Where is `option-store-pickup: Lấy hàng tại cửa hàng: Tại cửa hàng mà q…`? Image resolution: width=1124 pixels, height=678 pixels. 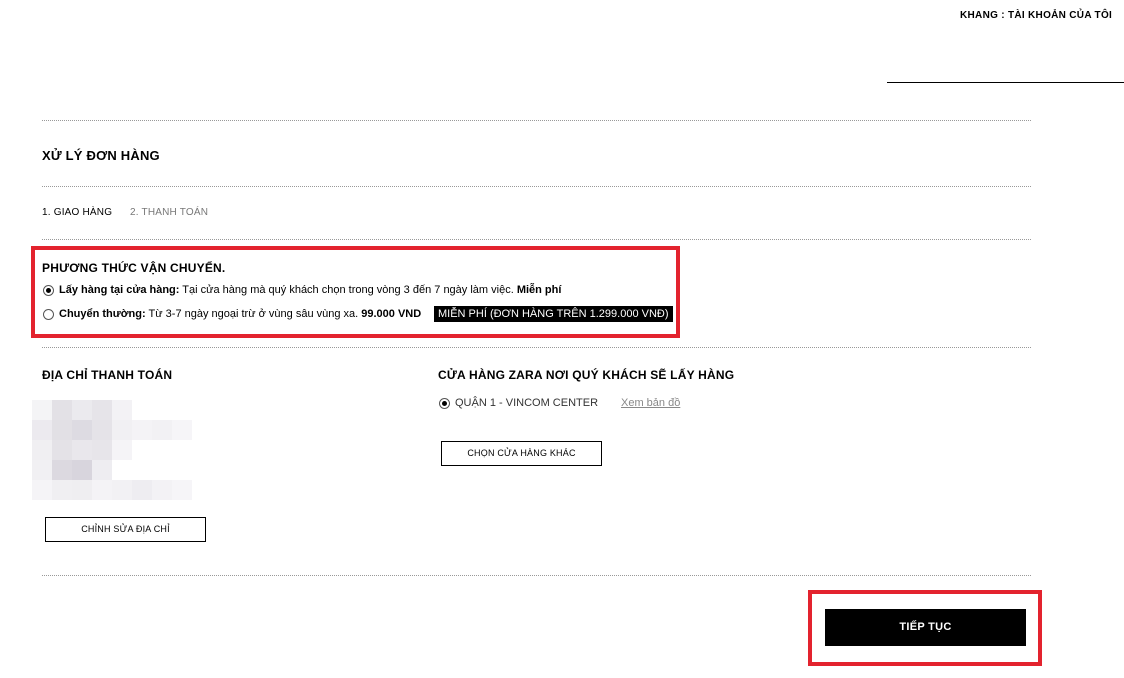
option-store-pickup: Lấy hàng tại cửa hàng: Tại cửa hàng mà q… is located at coordinates (310, 290).